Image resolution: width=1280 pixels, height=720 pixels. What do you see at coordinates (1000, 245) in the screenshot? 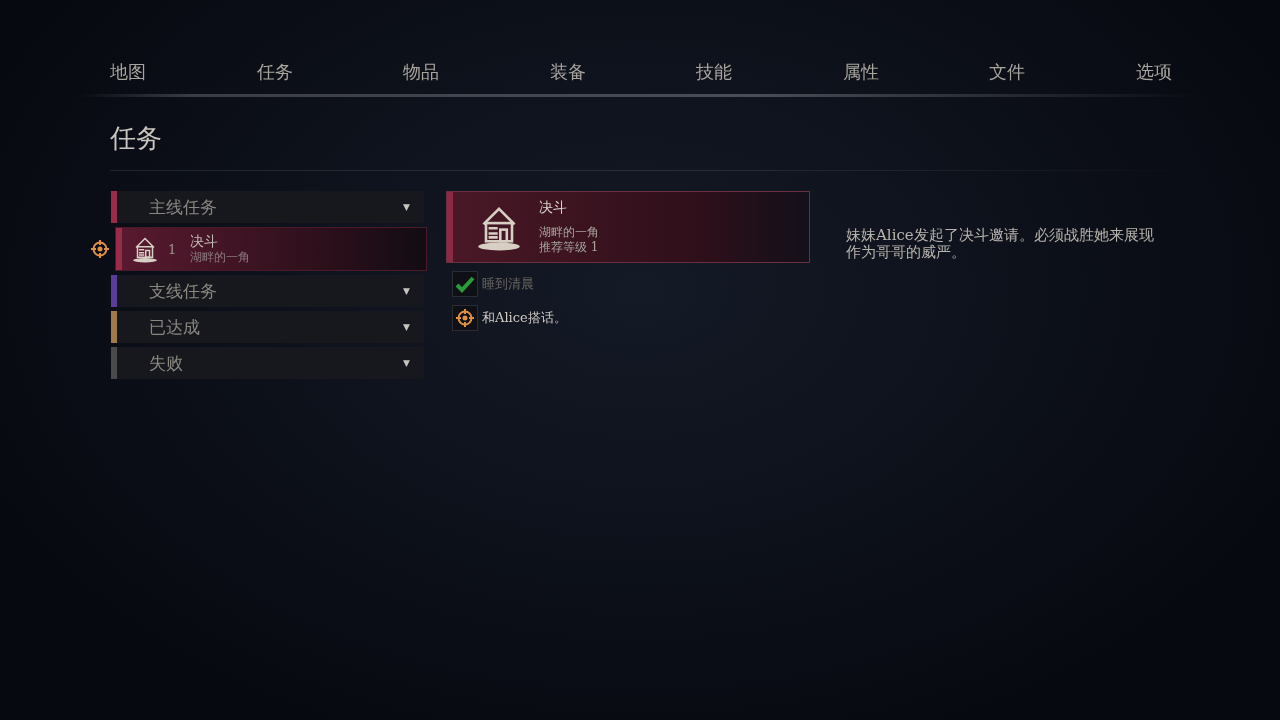
I see `quest-description: 妹妹Alice发起了决斗邀请。必须战胜她来展现作为哥哥的威严。` at bounding box center [1000, 245].